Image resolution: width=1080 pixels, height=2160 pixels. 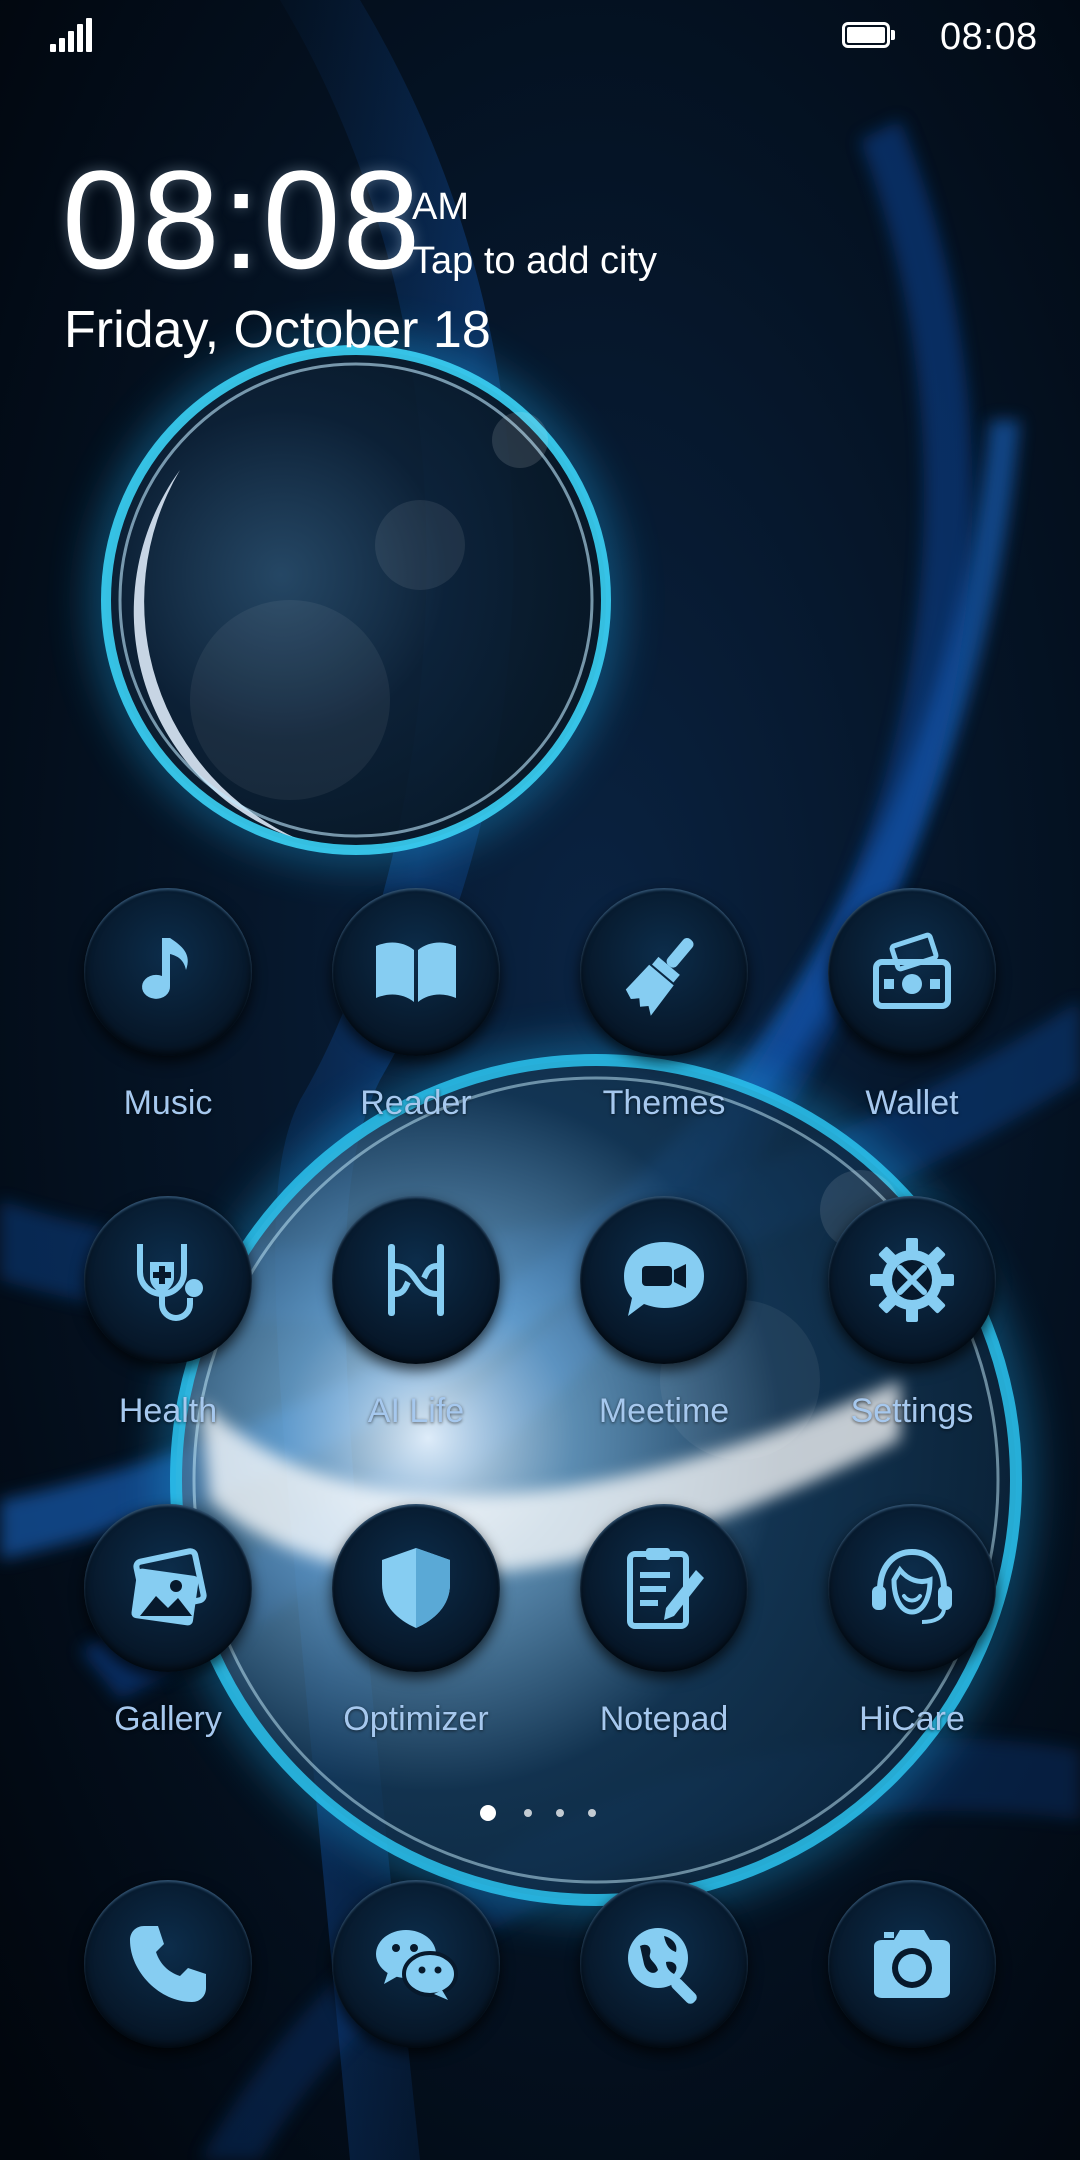 I want to click on wallet-icon, so click(x=912, y=970).